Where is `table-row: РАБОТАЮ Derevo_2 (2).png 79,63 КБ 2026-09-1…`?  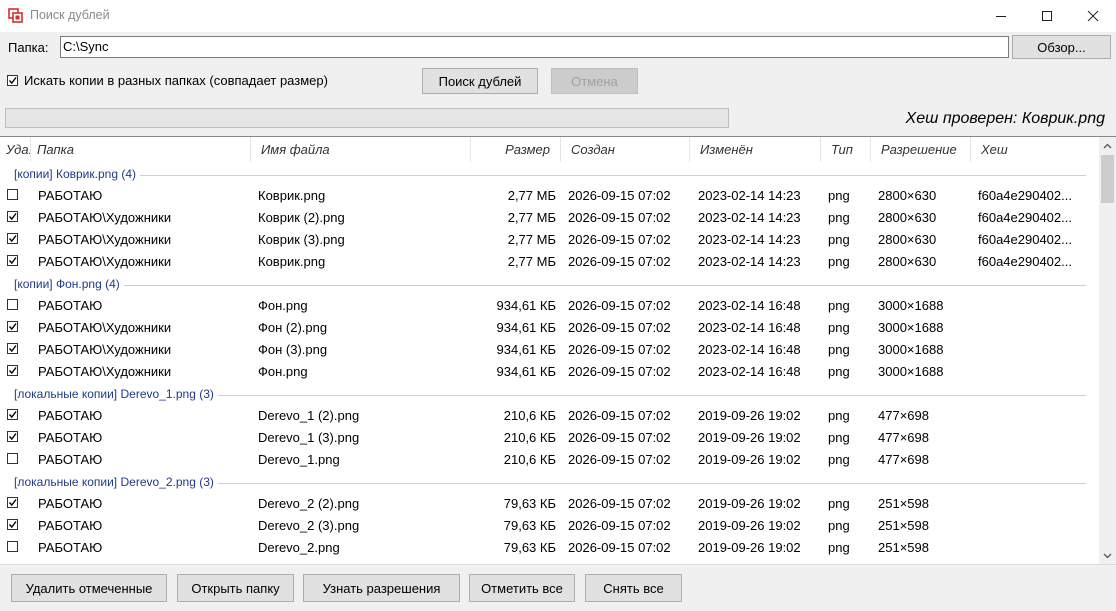 table-row: РАБОТАЮ Derevo_2 (2).png 79,63 КБ 2026-09-1… is located at coordinates (548, 503).